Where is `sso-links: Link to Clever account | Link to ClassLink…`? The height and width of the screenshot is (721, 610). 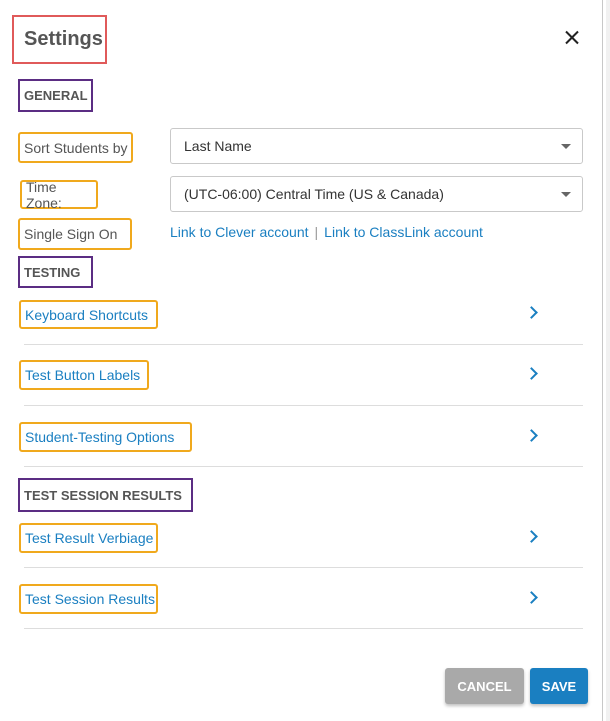
sso-links: Link to Clever account | Link to ClassLink… is located at coordinates (326, 232).